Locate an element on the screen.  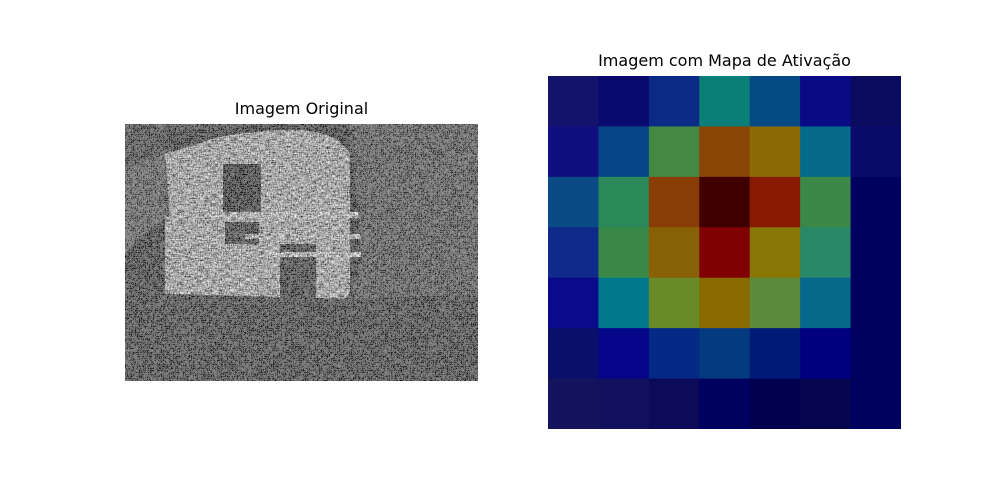
original-image-title: Imagem Original is located at coordinates (301, 108).